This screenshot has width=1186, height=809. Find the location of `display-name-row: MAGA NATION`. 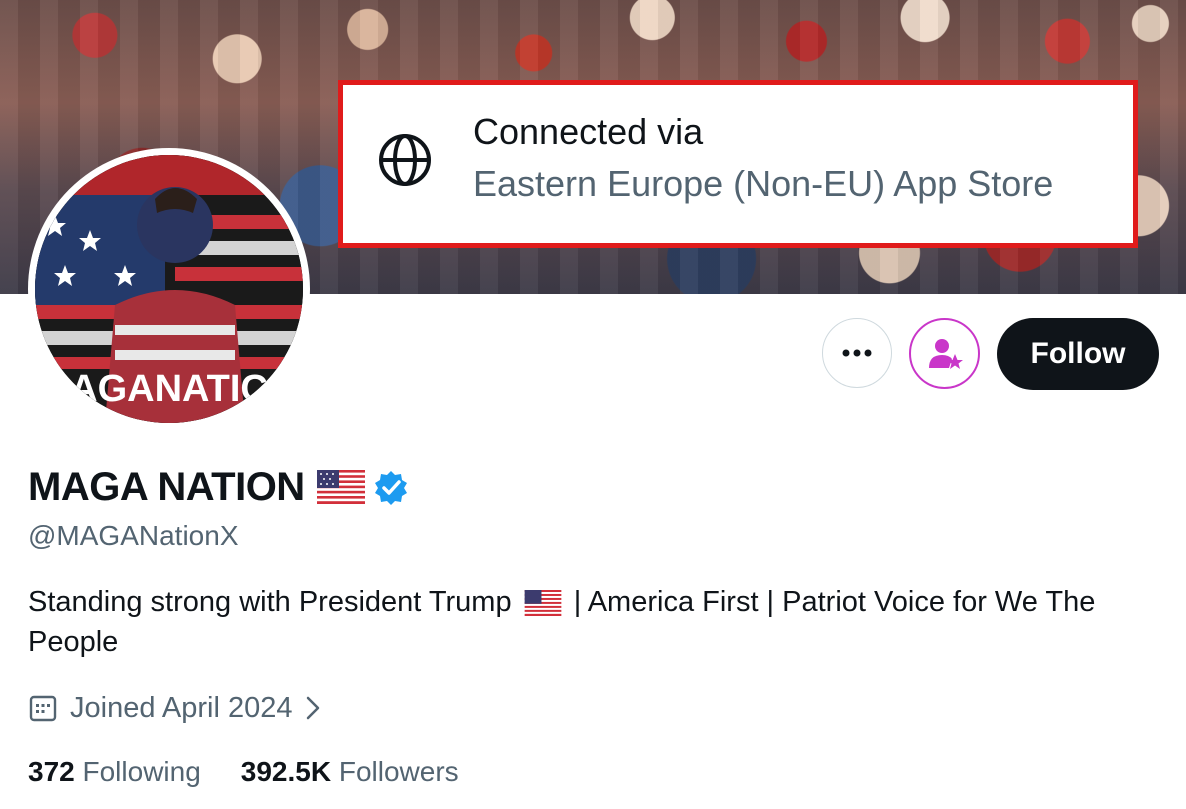

display-name-row: MAGA NATION is located at coordinates (218, 487).